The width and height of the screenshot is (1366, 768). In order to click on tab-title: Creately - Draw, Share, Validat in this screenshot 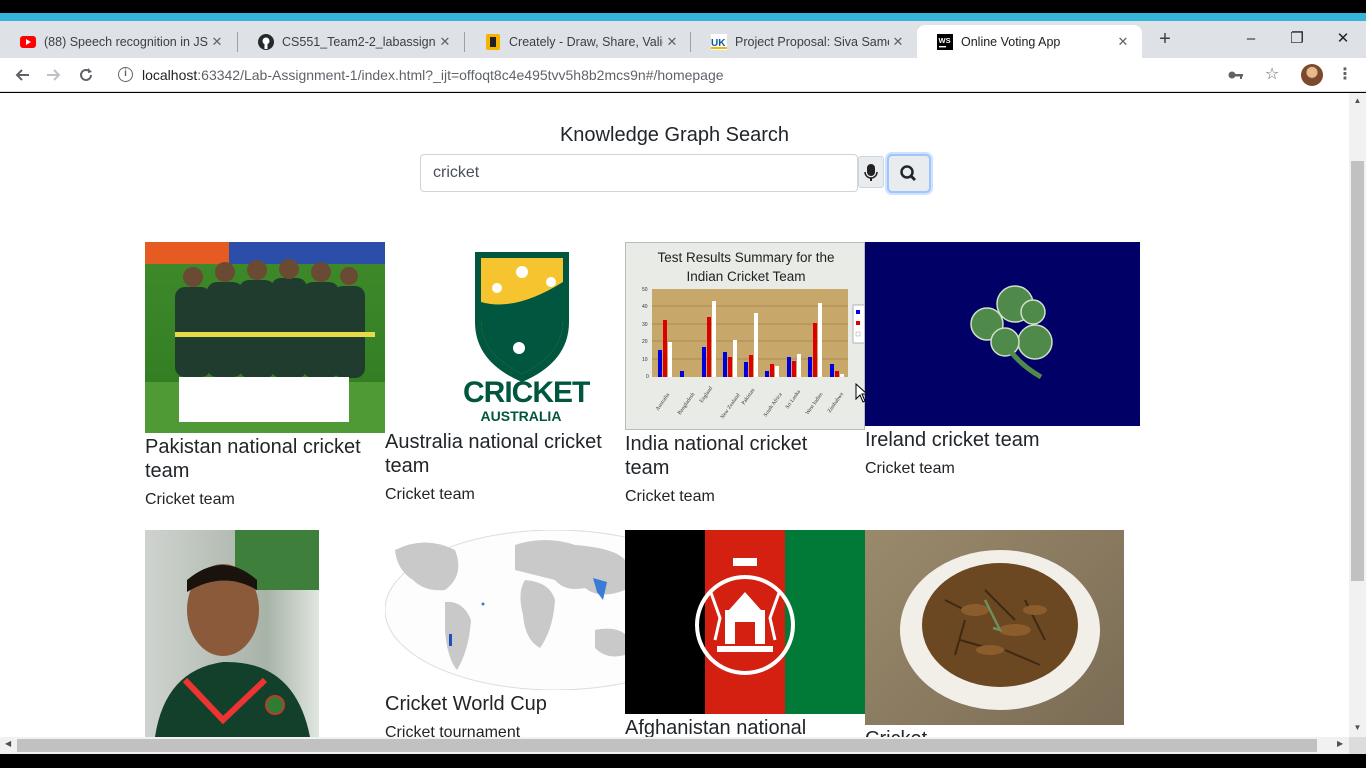, I will do `click(586, 41)`.